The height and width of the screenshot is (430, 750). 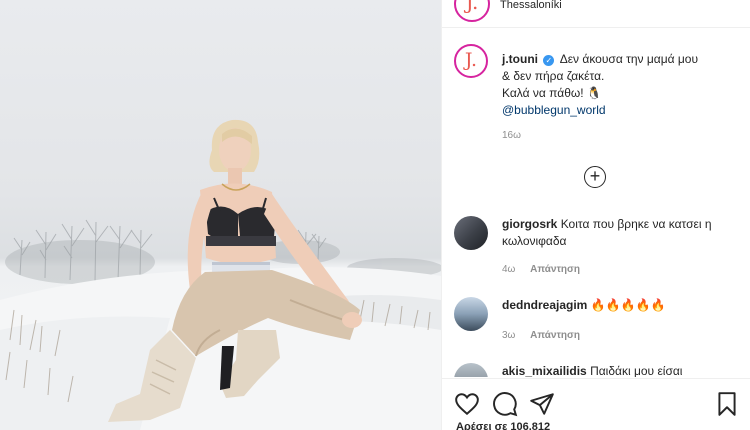 What do you see at coordinates (511, 135) in the screenshot?
I see `caption-timestamp: 16ω` at bounding box center [511, 135].